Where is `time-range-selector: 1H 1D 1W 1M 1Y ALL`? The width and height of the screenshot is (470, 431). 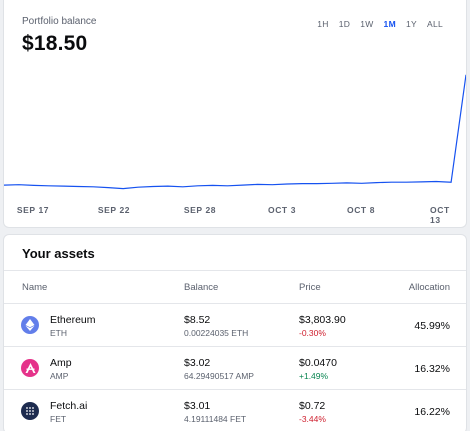
time-range-selector: 1H 1D 1W 1M 1Y ALL is located at coordinates (380, 24).